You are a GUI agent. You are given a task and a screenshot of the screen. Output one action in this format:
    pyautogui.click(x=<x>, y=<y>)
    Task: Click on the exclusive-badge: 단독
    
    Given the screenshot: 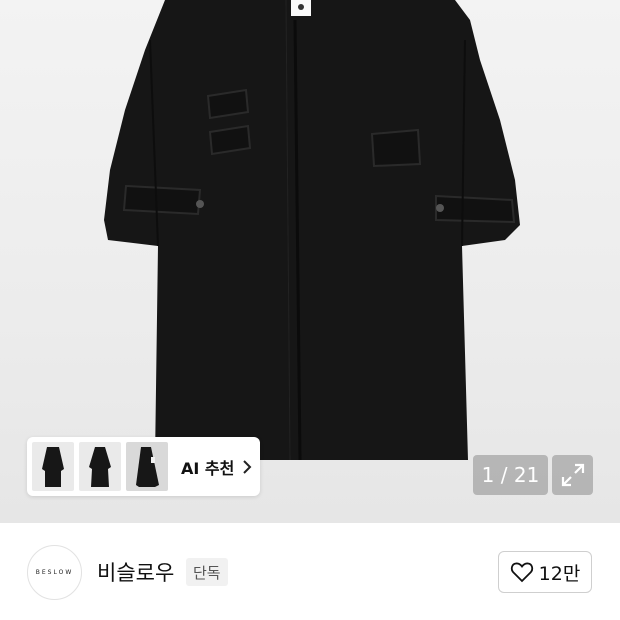 What is the action you would take?
    pyautogui.click(x=207, y=572)
    